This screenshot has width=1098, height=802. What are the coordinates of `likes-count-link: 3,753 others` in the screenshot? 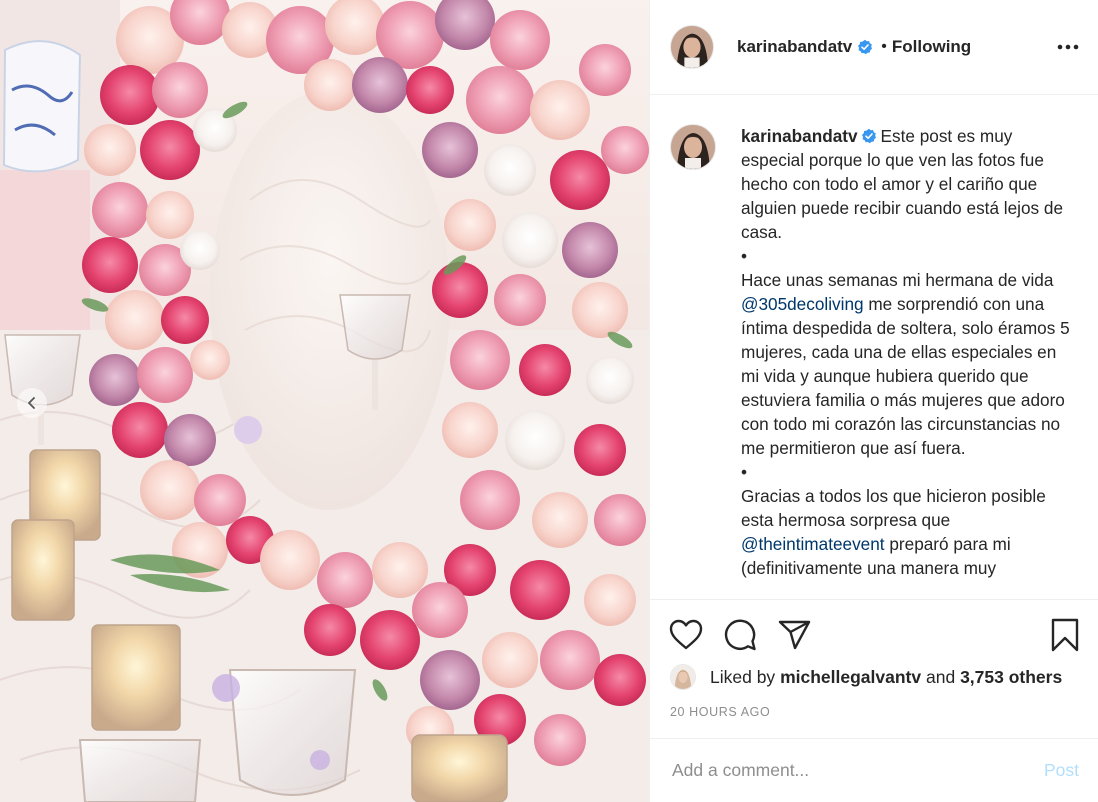 It's located at (1011, 677).